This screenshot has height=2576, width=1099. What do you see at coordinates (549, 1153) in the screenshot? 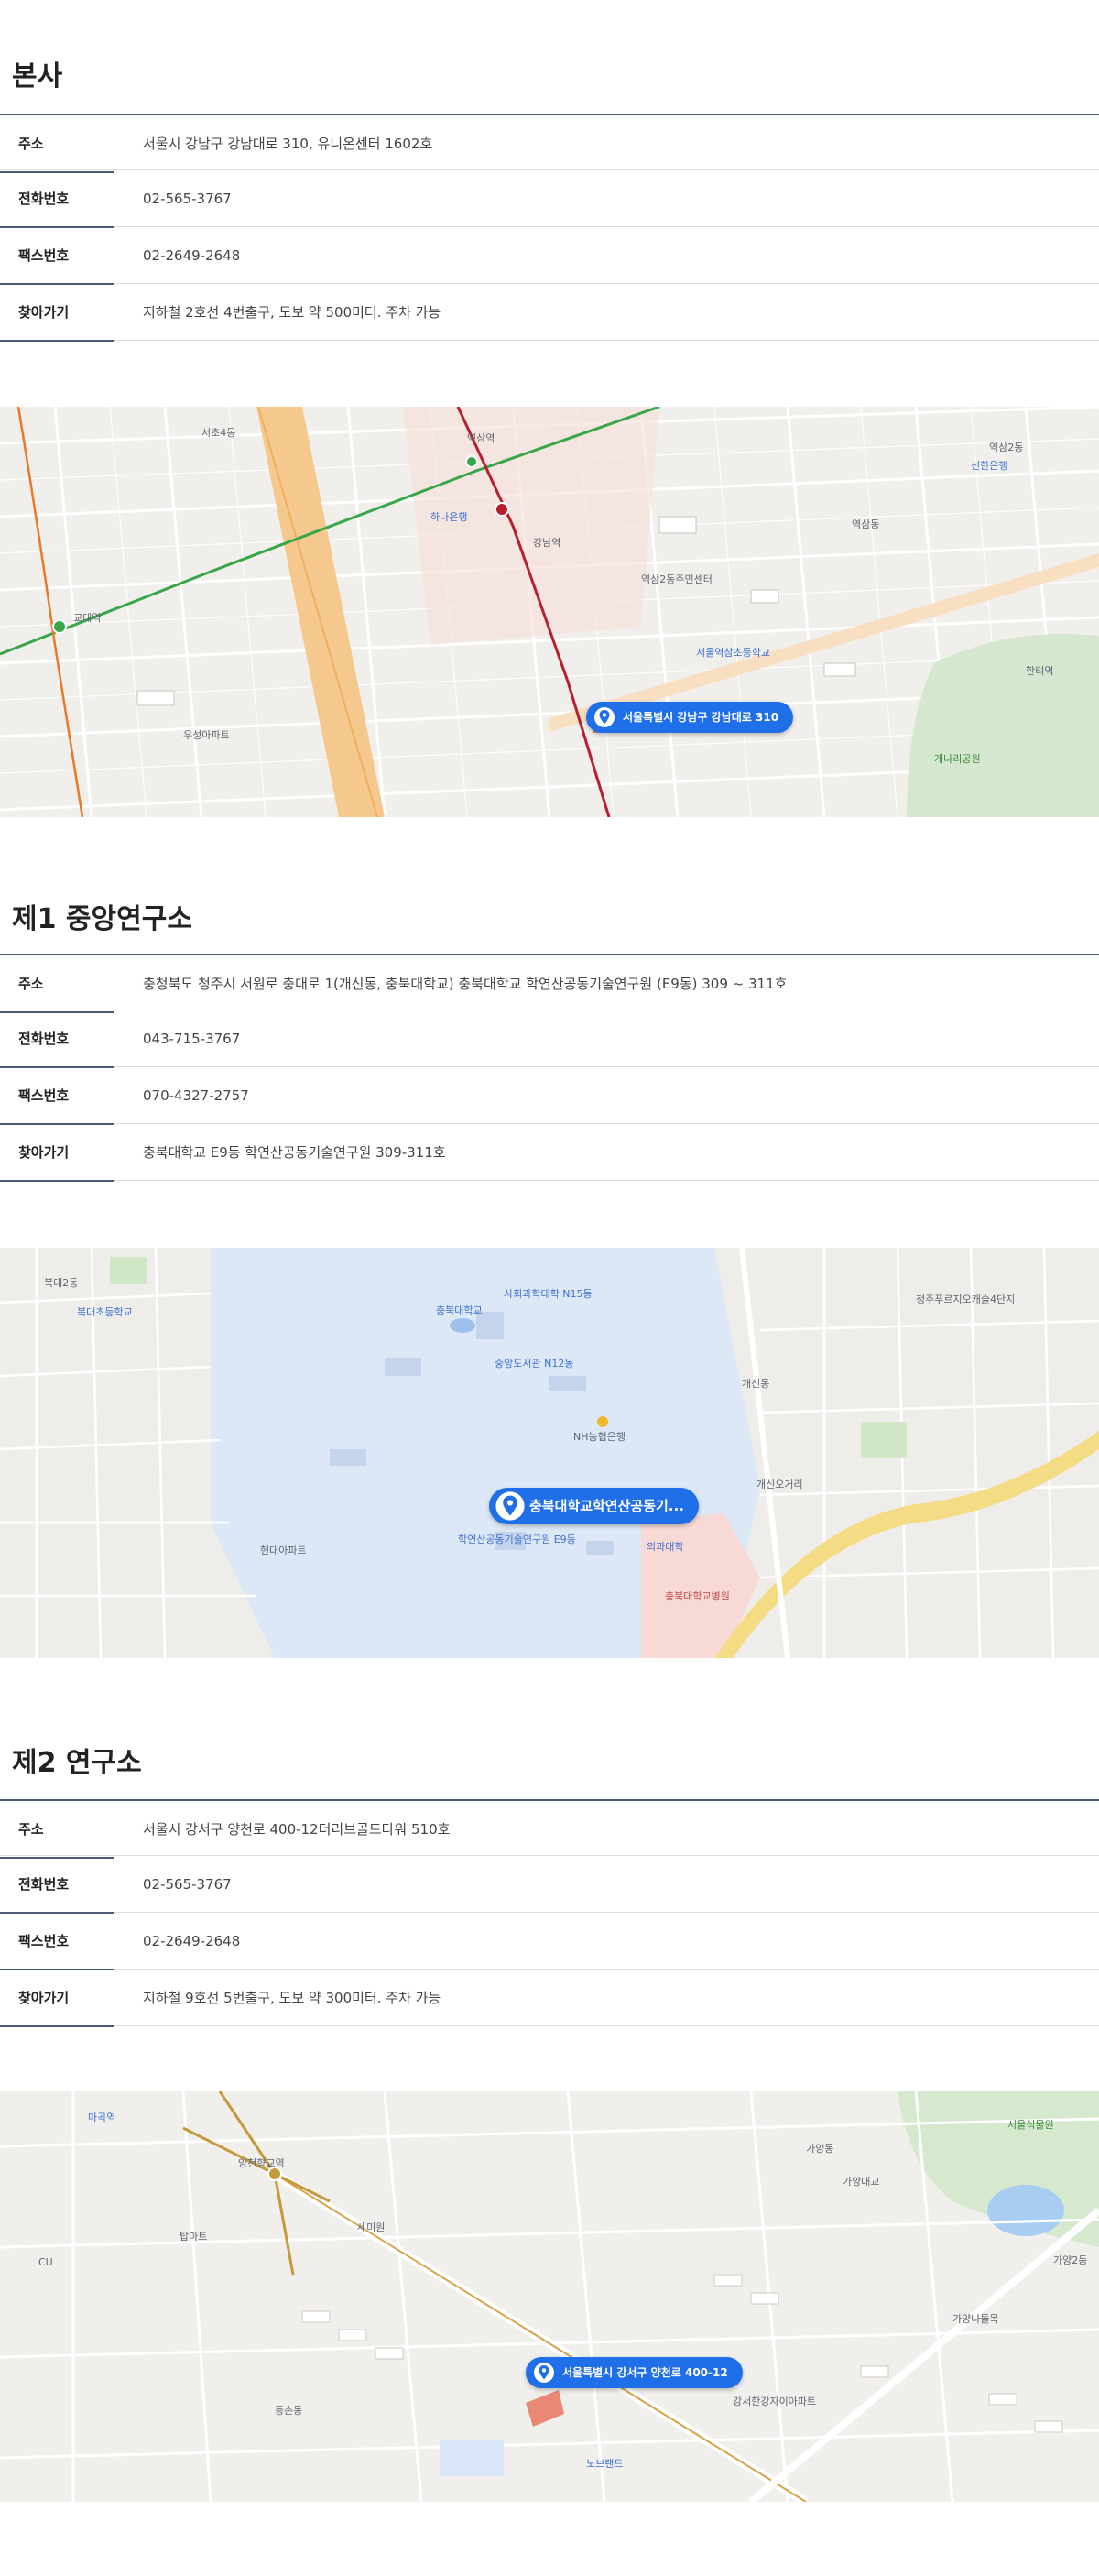
I see `directions-row: 찾아가기 충북대학교 E9동 학연산공동기술연구원 309-311호` at bounding box center [549, 1153].